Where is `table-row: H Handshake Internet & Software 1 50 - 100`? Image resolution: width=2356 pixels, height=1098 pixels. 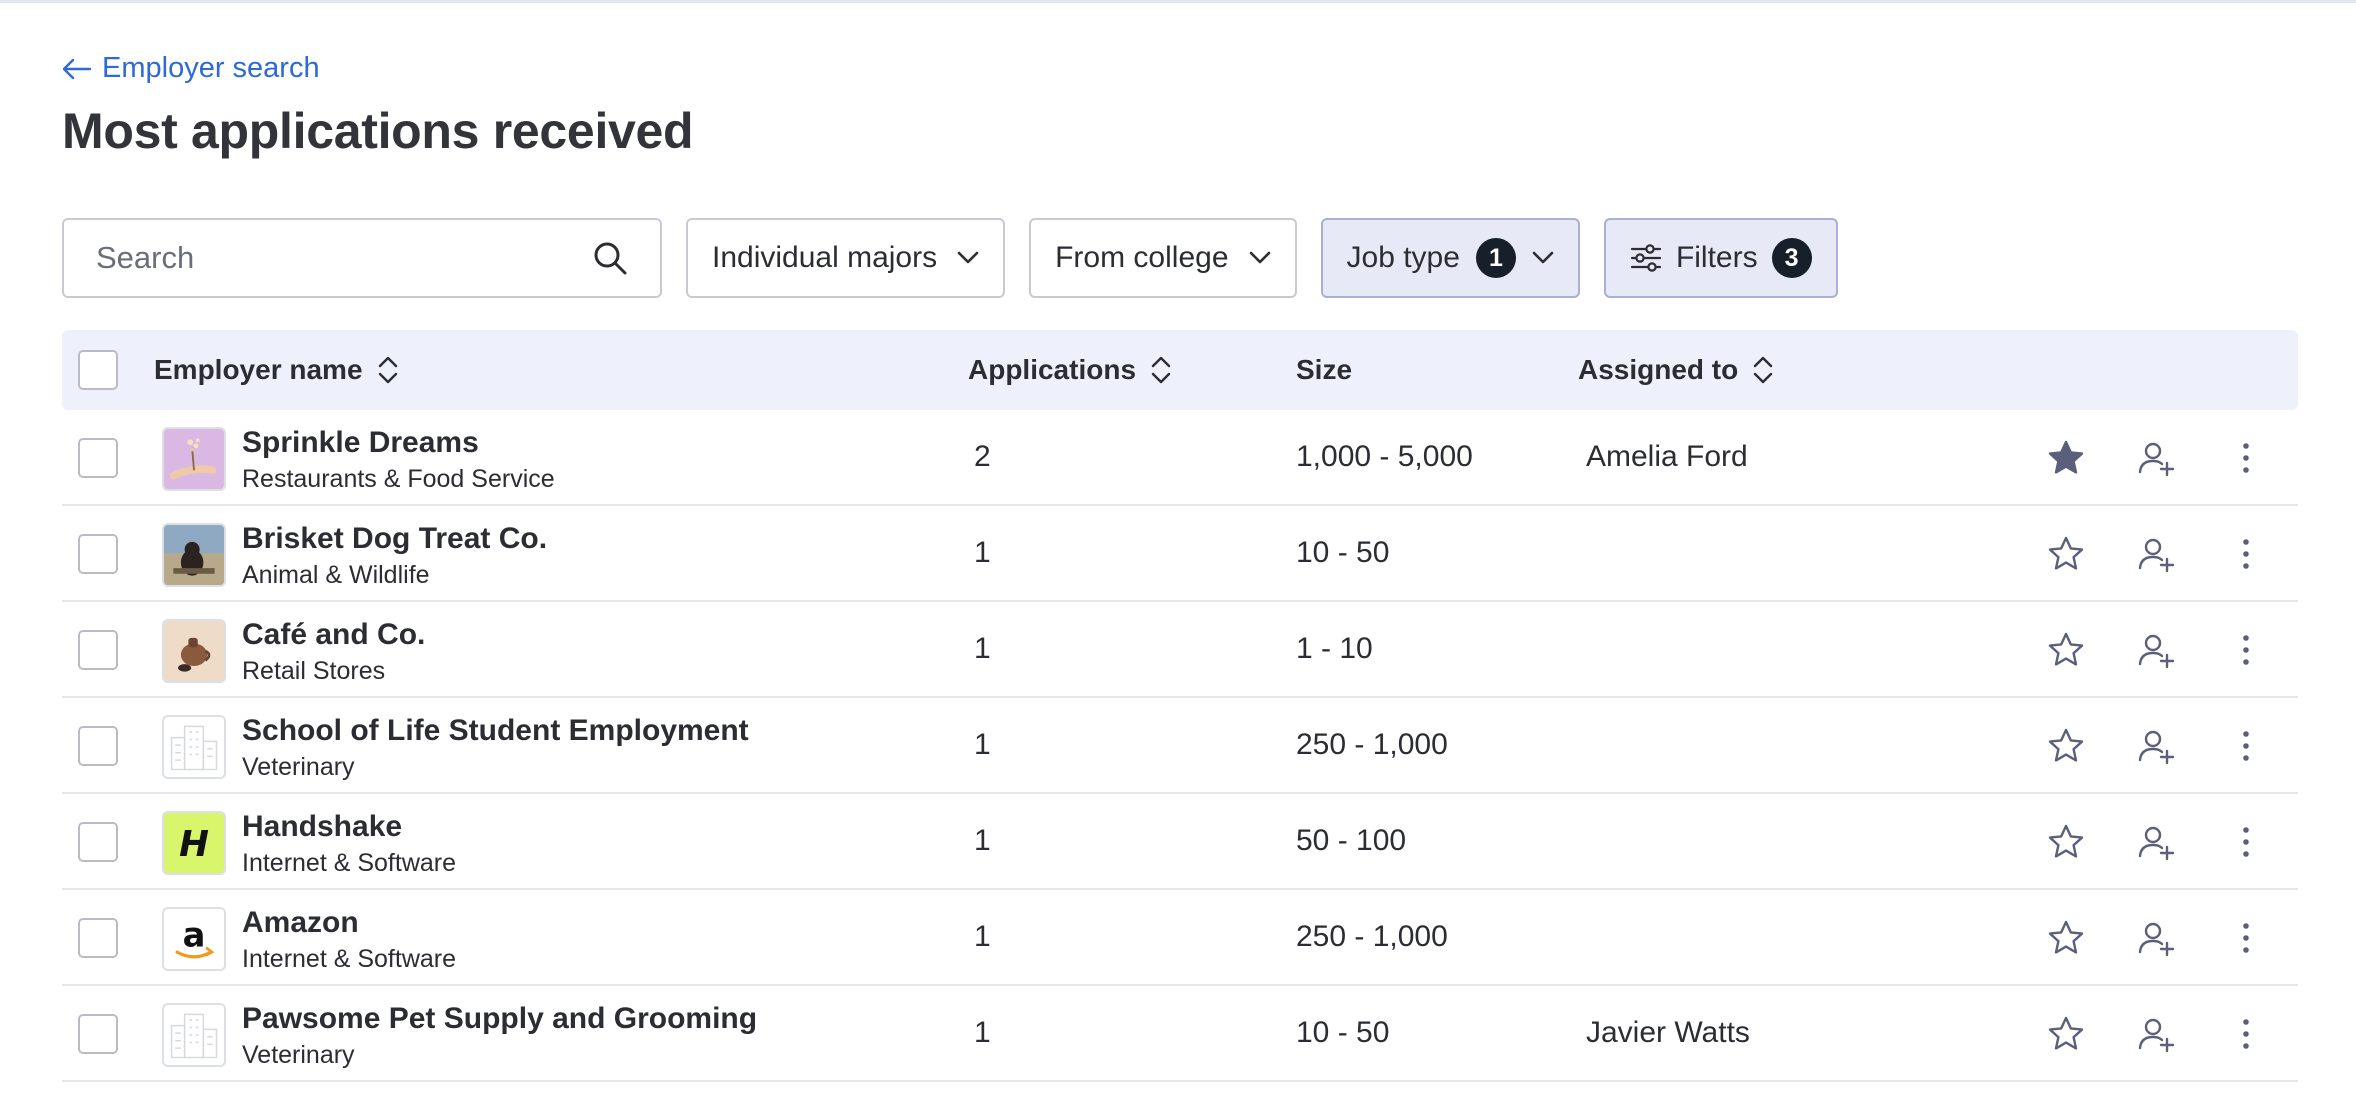 table-row: H Handshake Internet & Software 1 50 - 100 is located at coordinates (1180, 842).